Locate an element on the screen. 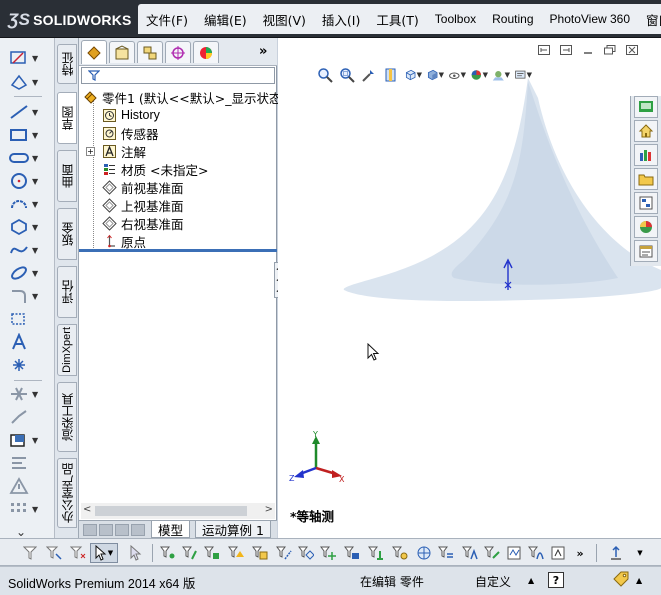  expand-toggle: + is located at coordinates (90, 151).